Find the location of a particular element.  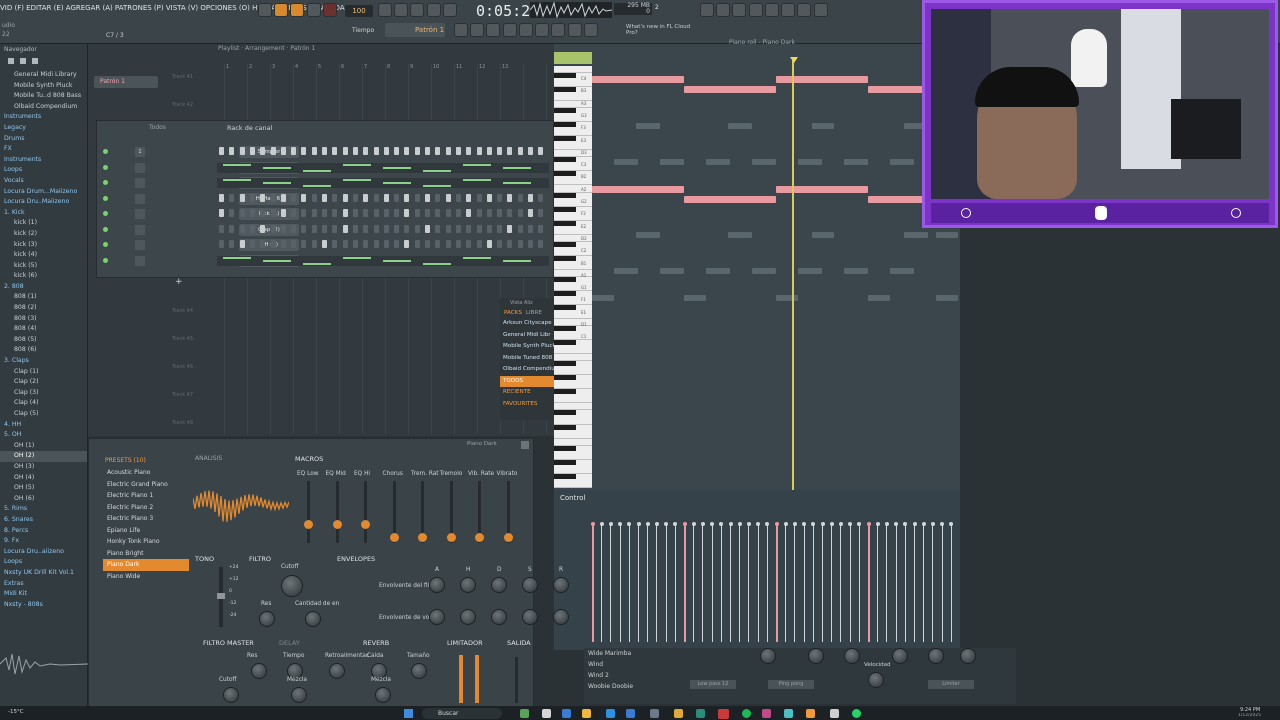

browser-item: 3. Claps is located at coordinates (43, 361).